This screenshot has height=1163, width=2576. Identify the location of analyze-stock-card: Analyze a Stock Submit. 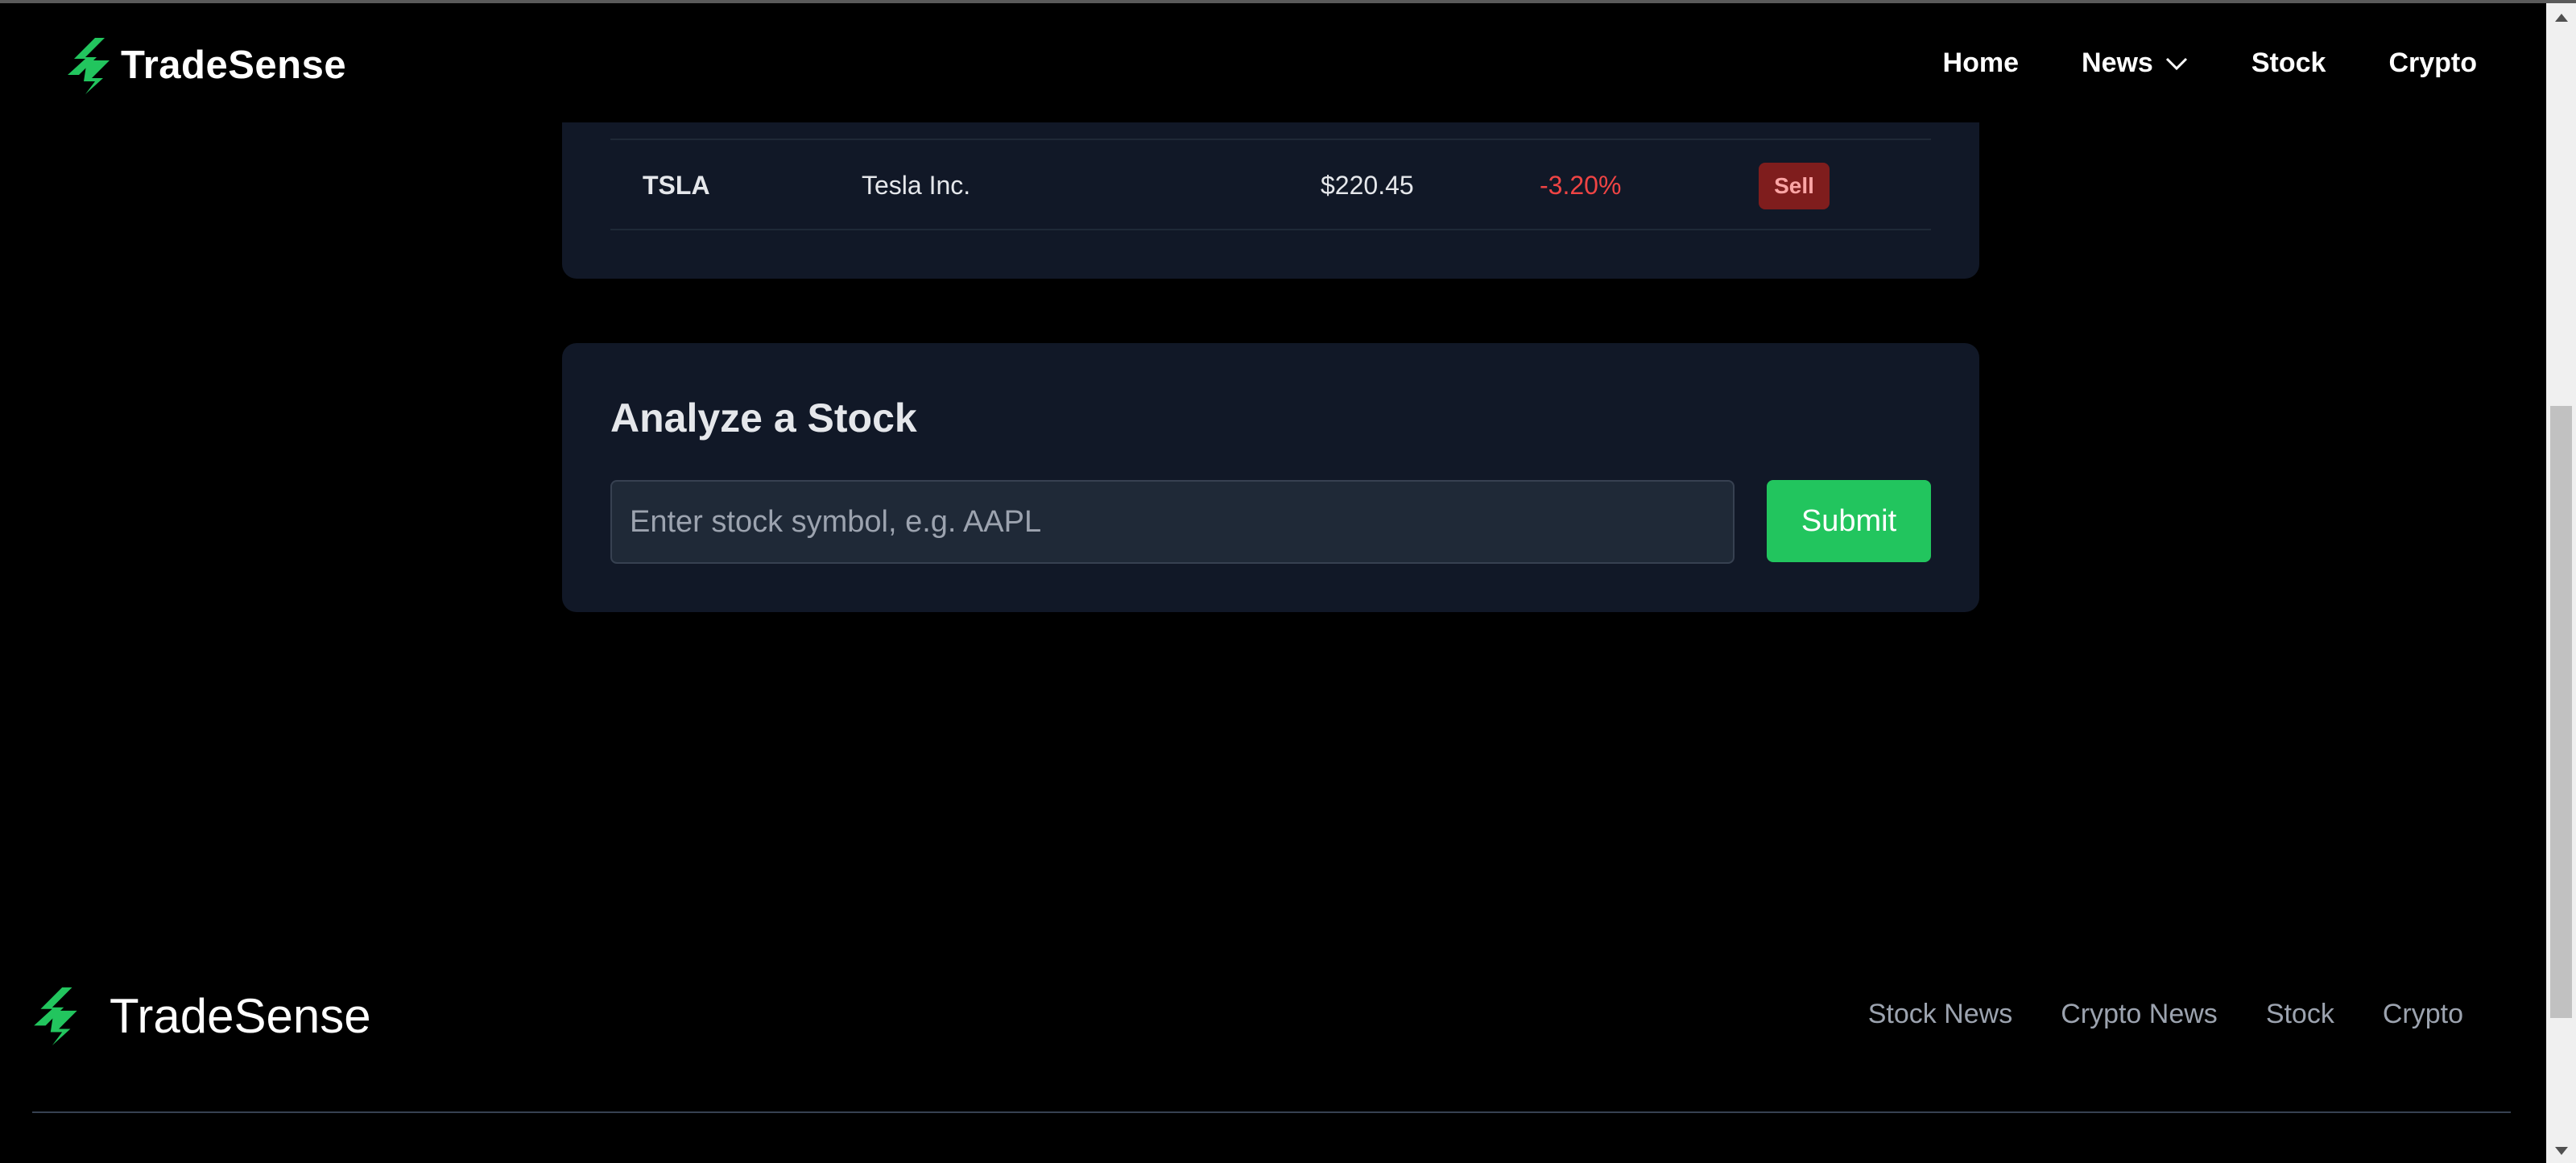
(1270, 477).